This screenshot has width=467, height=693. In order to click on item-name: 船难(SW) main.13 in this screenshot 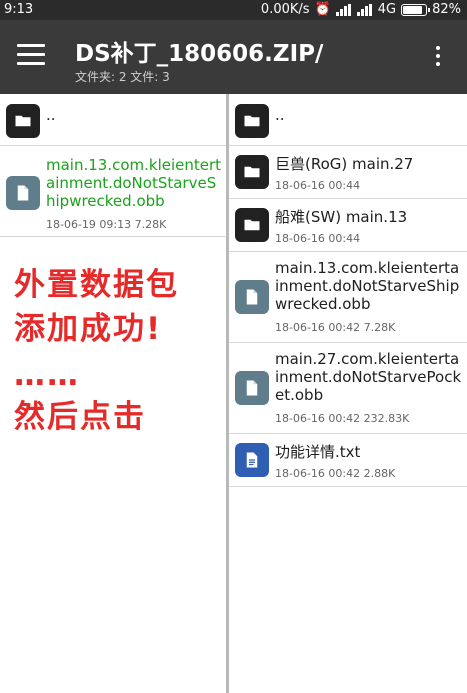, I will do `click(341, 217)`.